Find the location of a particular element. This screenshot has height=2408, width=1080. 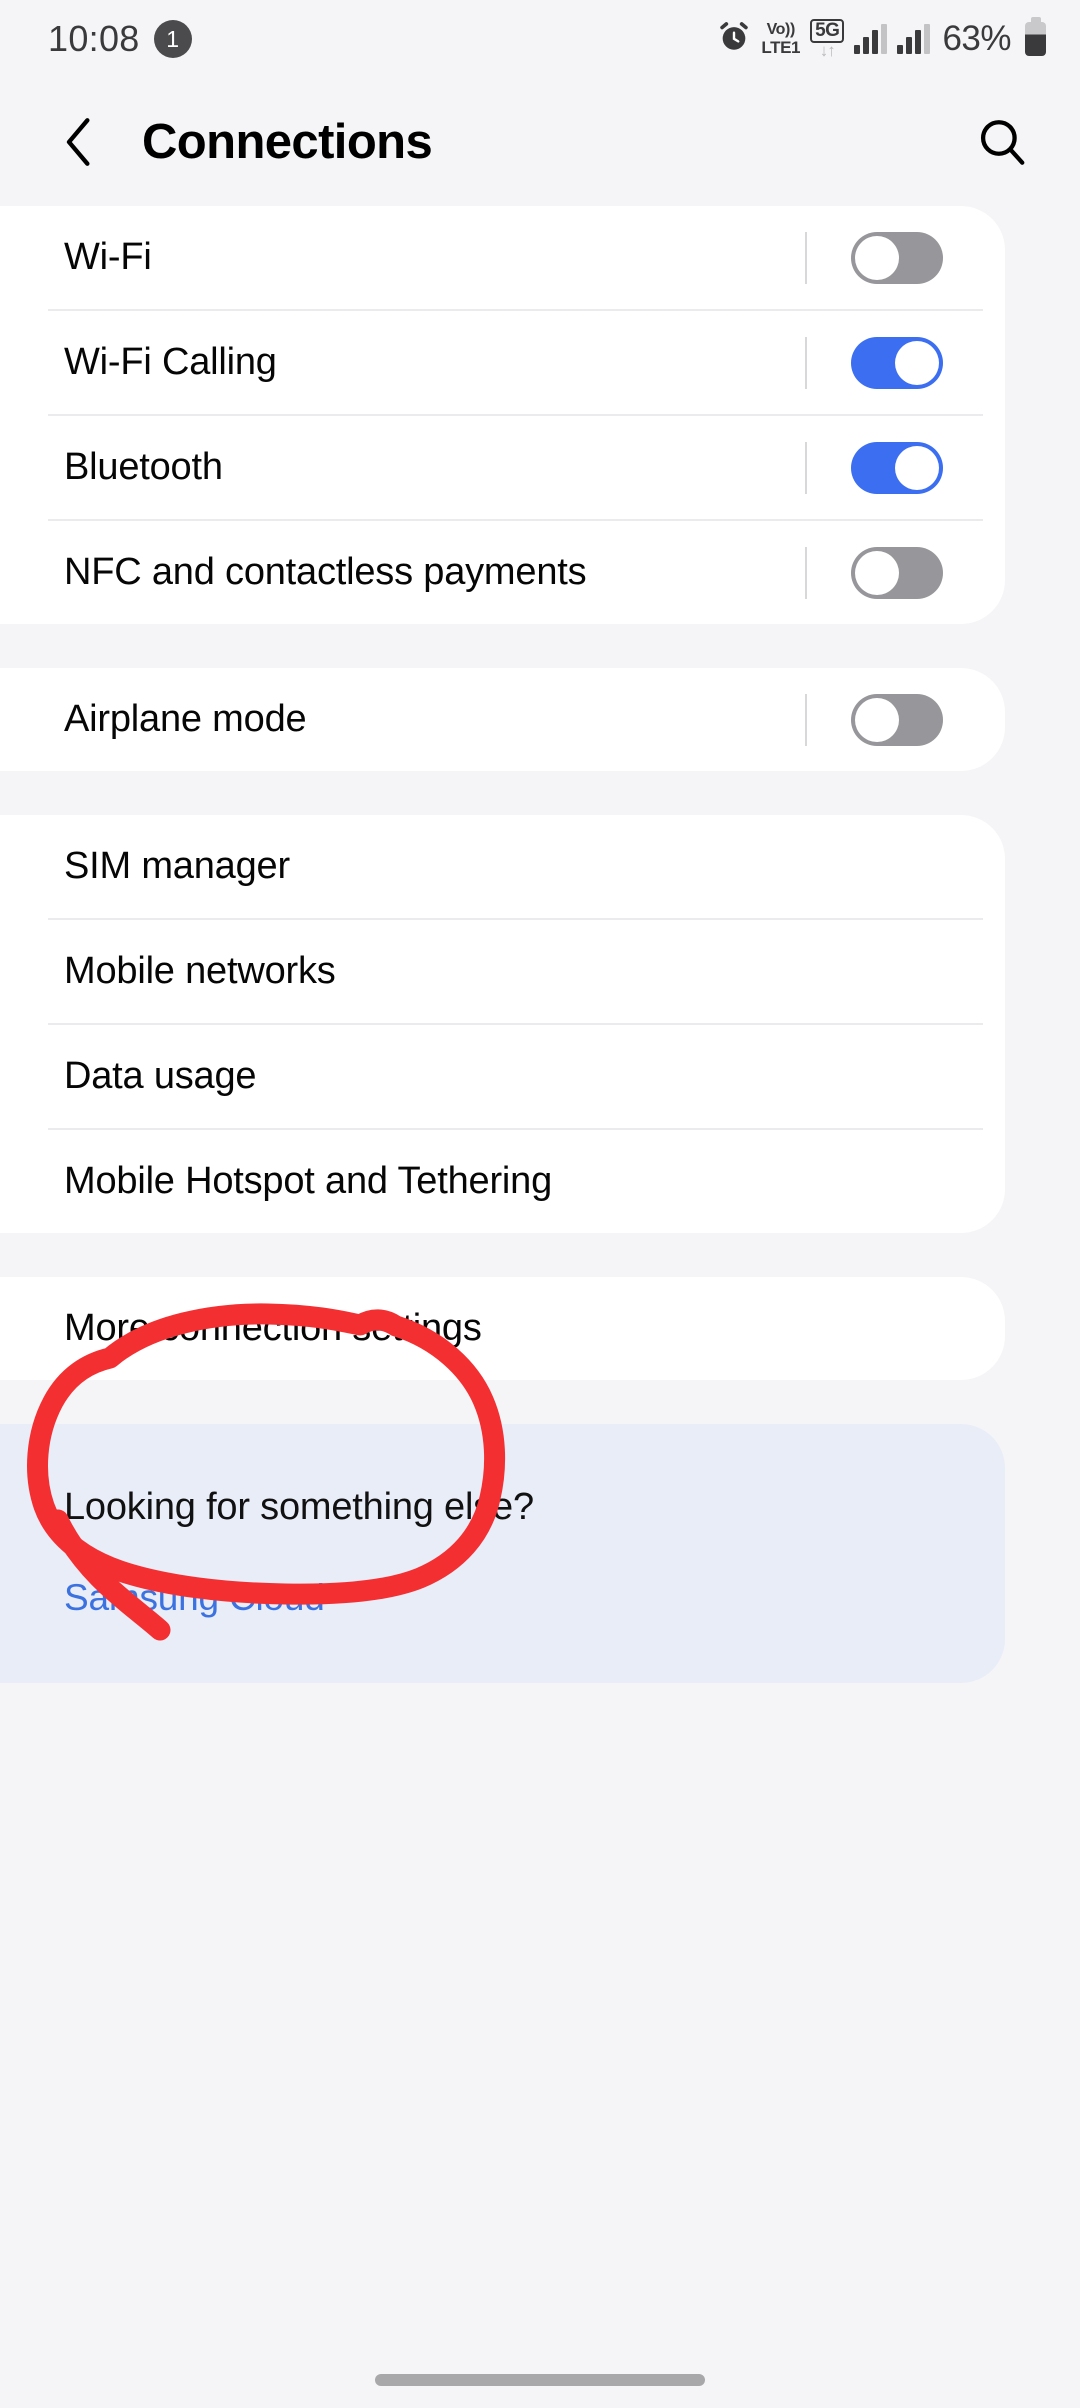

settings-row-airplane-mode: Airplane mode is located at coordinates (502, 719).